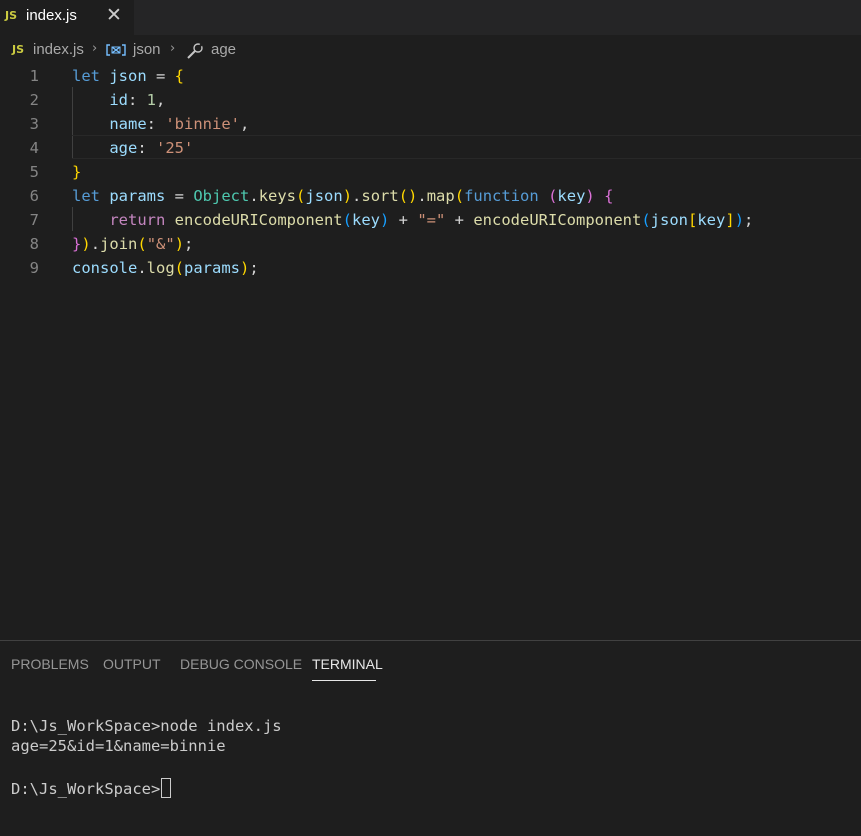  Describe the element at coordinates (34, 196) in the screenshot. I see `line-number: 6` at that location.